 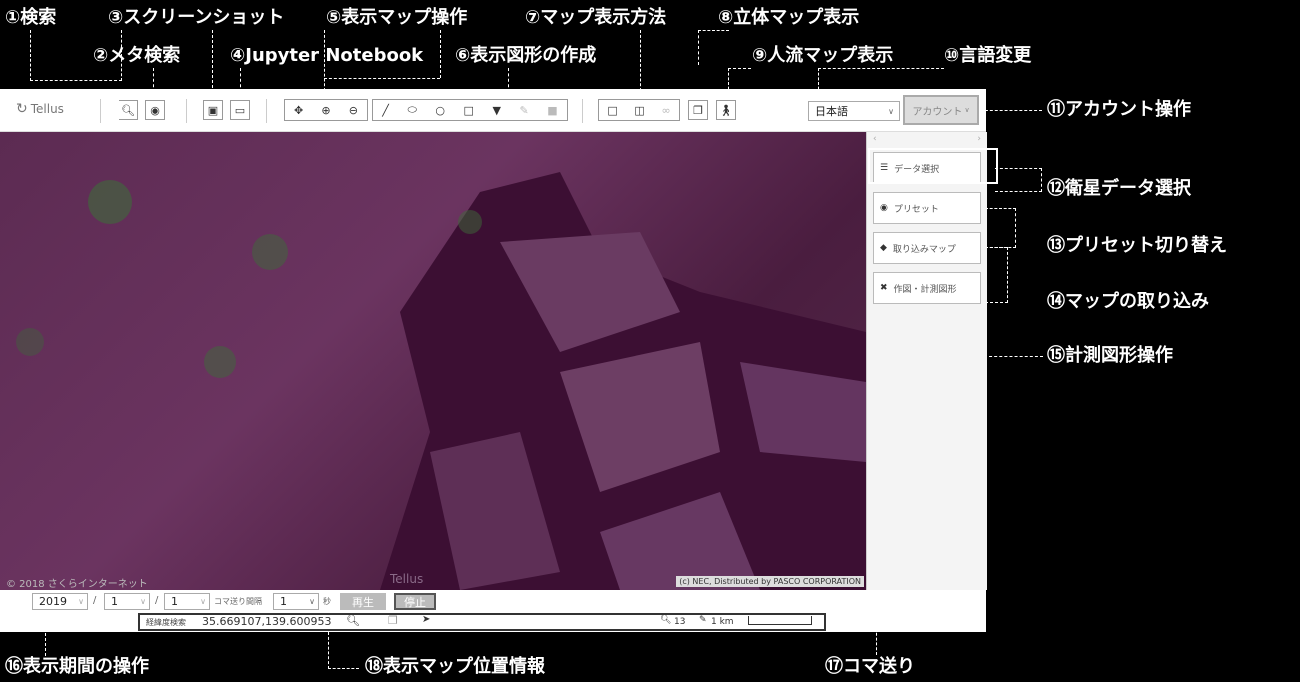 I want to click on annotation-search: ①検索, so click(x=31, y=17).